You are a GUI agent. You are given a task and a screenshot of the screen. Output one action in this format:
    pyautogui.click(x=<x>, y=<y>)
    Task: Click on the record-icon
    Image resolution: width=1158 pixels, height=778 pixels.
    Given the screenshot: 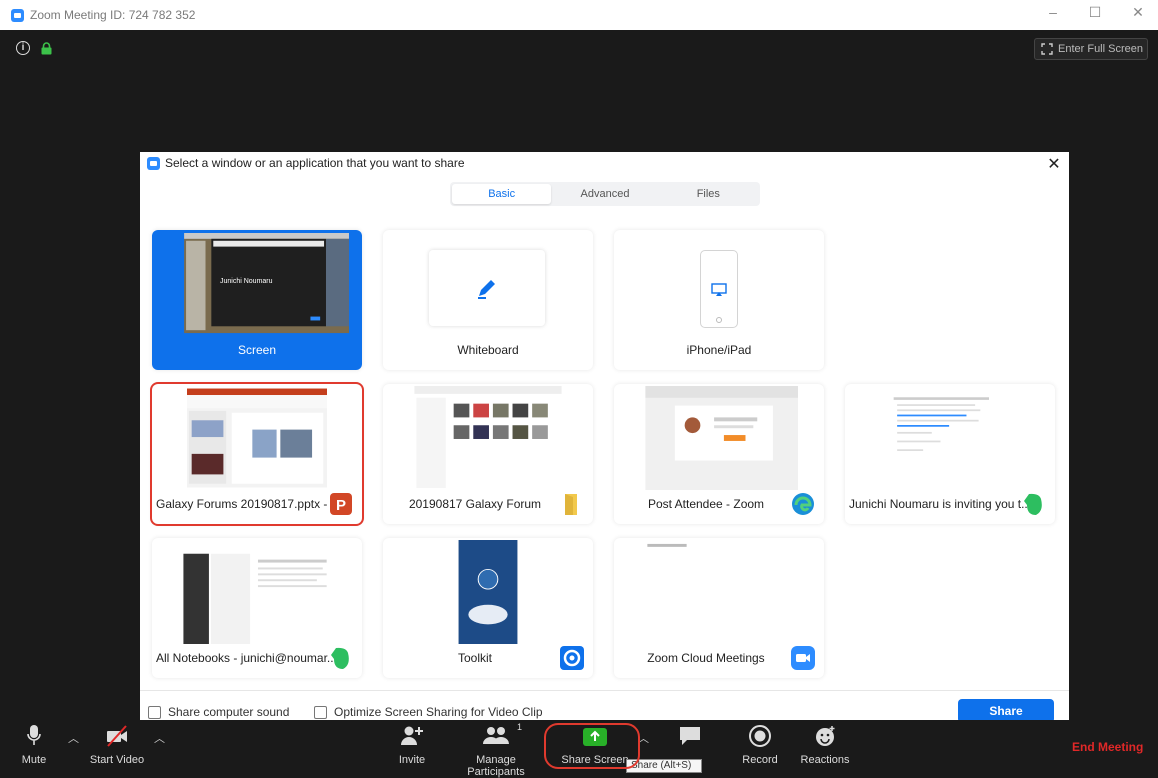 What is the action you would take?
    pyautogui.click(x=760, y=736)
    